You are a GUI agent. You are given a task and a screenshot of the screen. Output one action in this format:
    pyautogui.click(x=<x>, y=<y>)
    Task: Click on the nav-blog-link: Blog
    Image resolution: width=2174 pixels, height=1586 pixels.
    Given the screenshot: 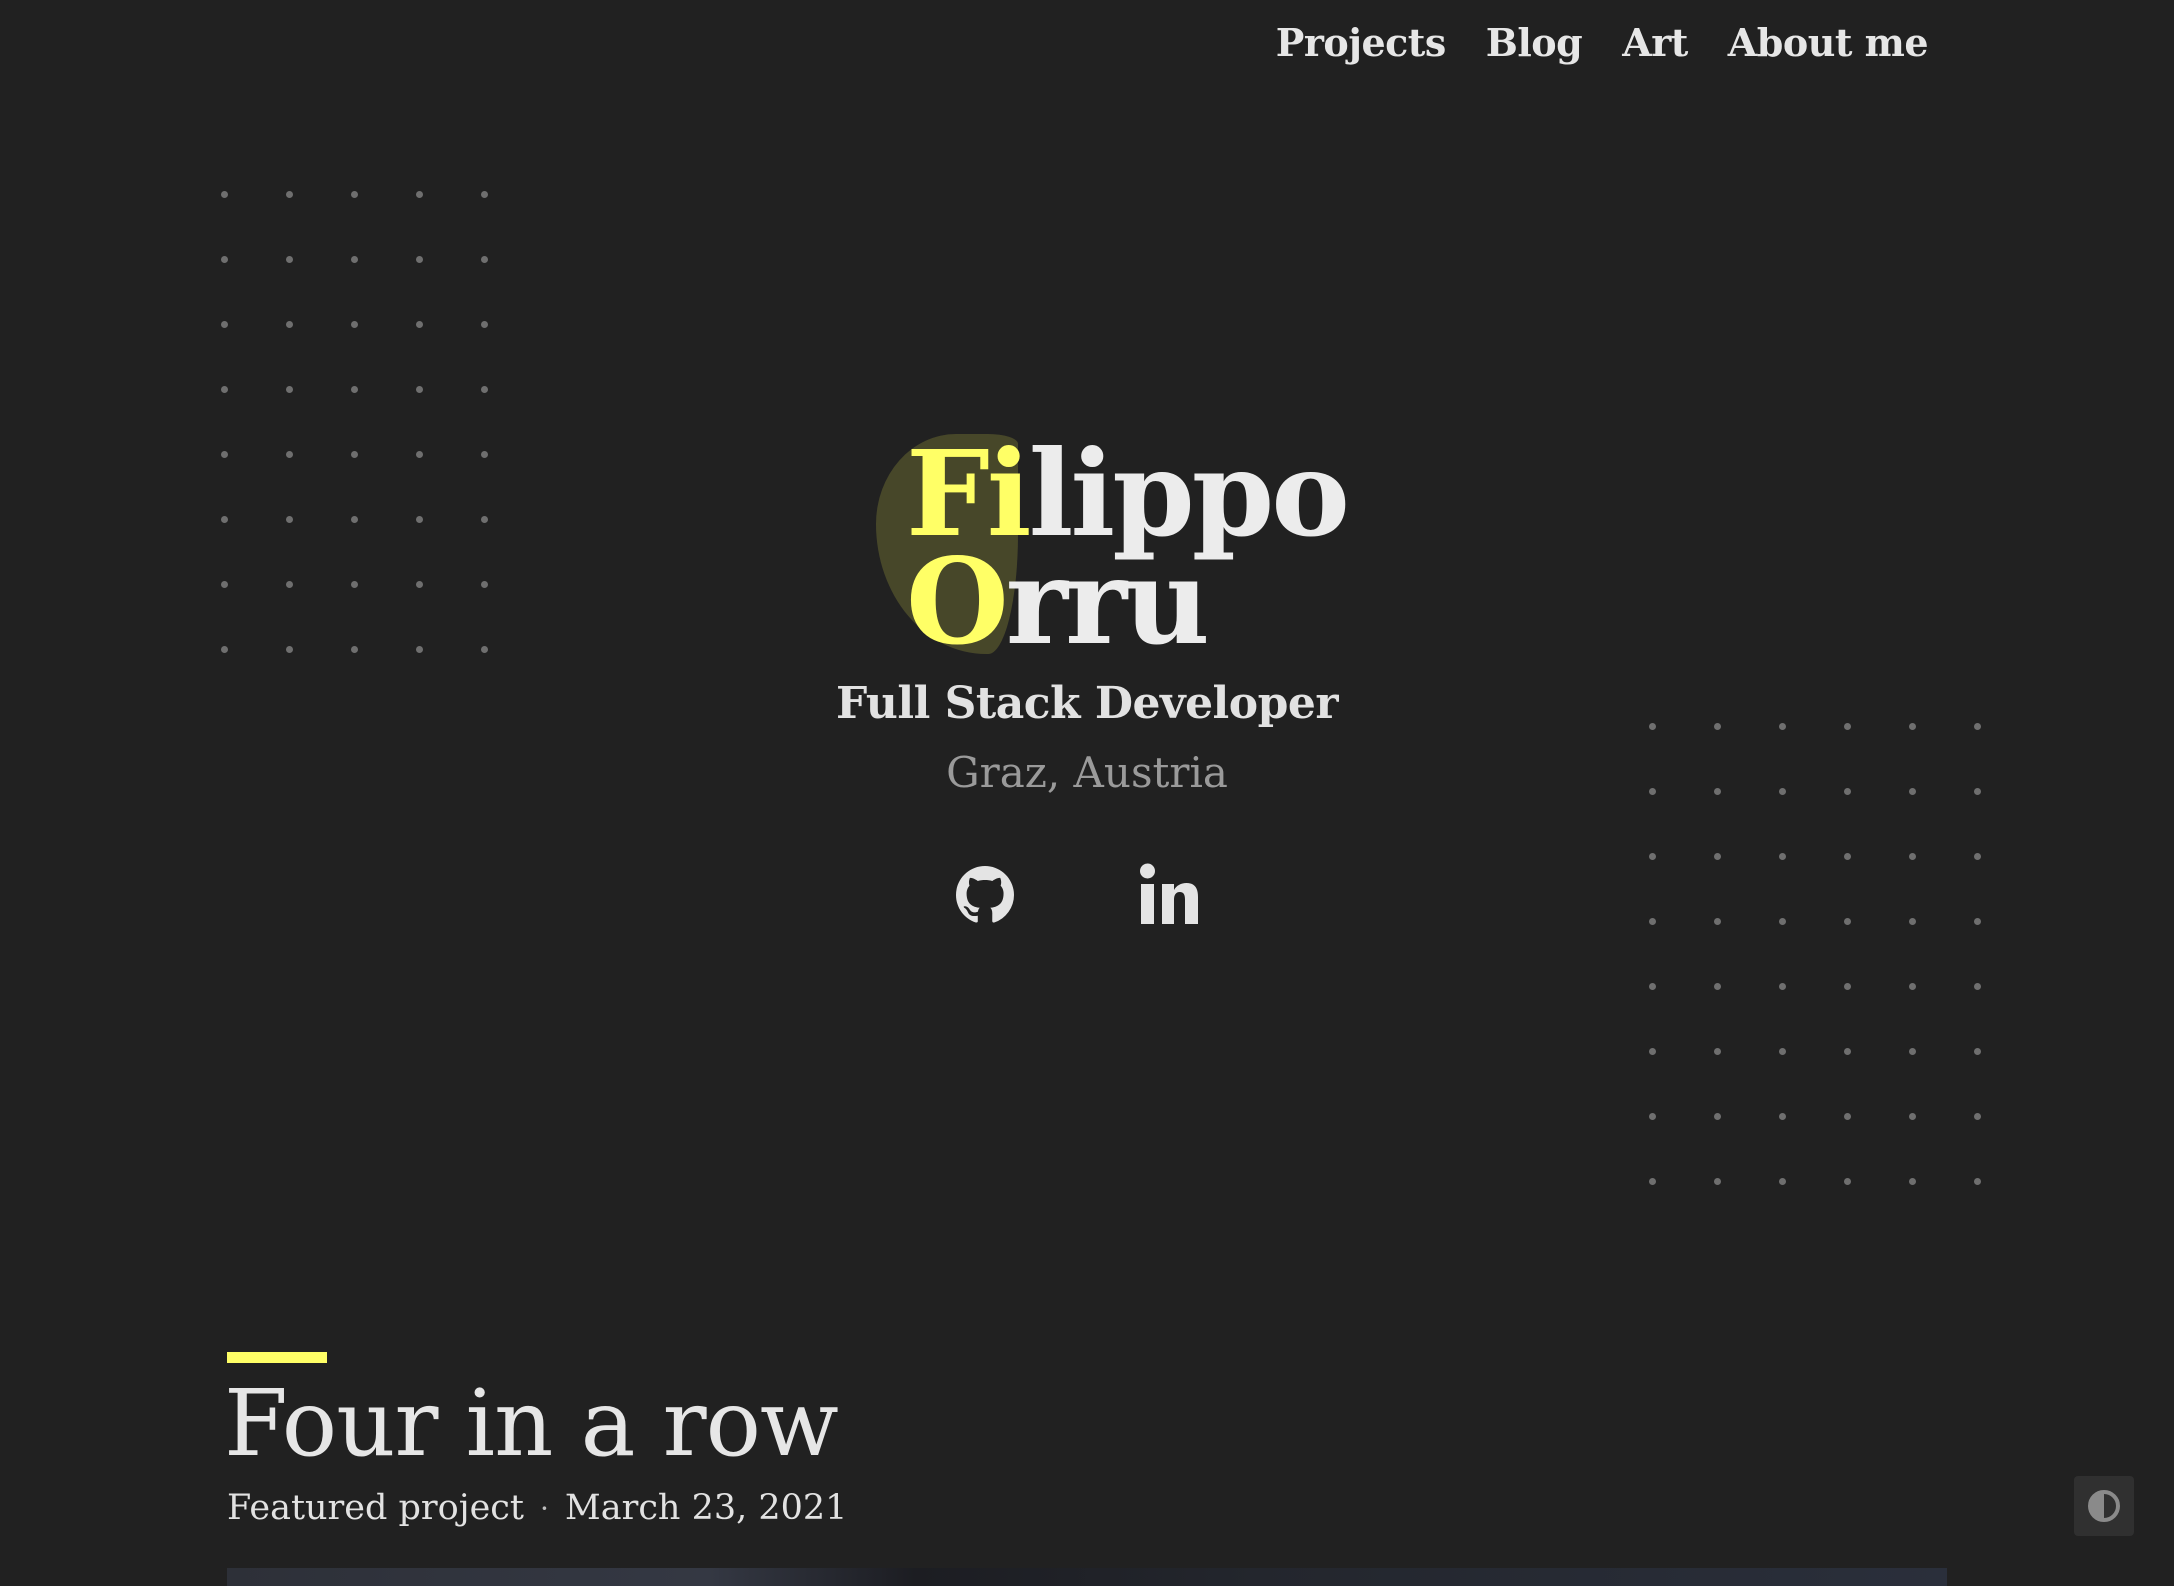 What is the action you would take?
    pyautogui.click(x=1534, y=42)
    